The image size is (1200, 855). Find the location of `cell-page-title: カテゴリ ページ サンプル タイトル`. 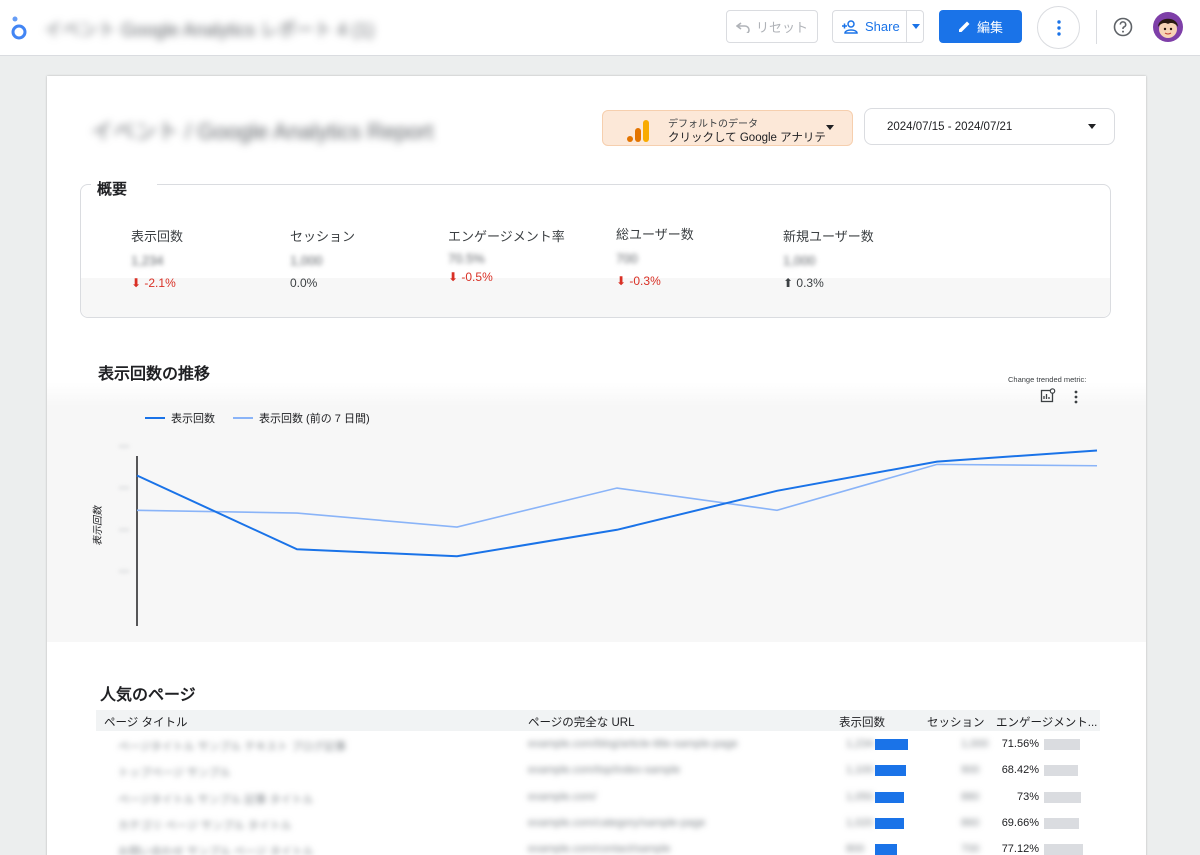

cell-page-title: カテゴリ ページ サンプル タイトル is located at coordinates (205, 826).